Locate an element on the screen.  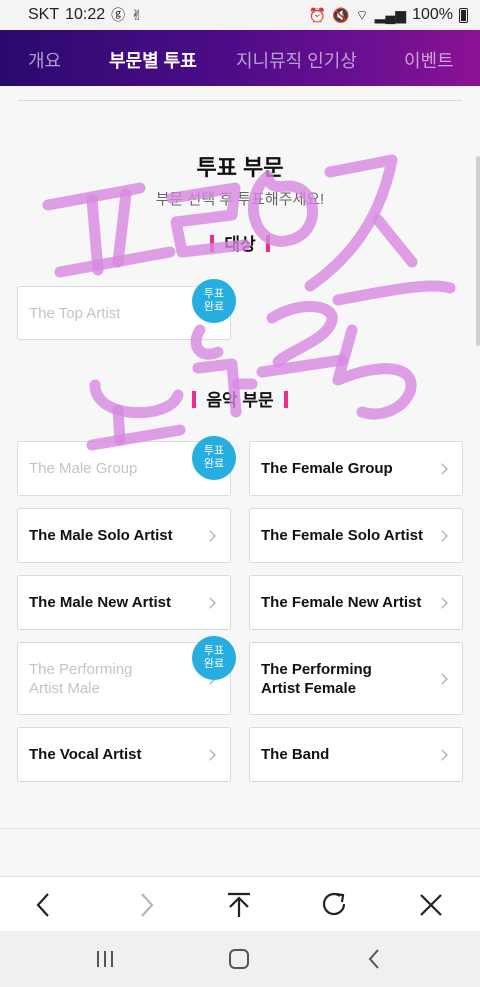
section-title: 투표 부문 is located at coordinates (240, 167).